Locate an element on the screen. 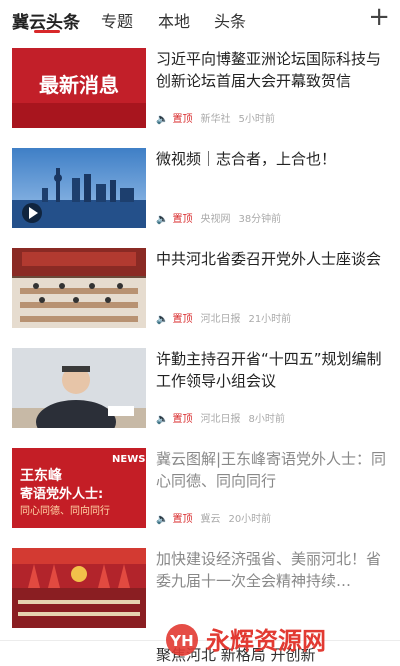  news-source: 冀云 is located at coordinates (210, 519).